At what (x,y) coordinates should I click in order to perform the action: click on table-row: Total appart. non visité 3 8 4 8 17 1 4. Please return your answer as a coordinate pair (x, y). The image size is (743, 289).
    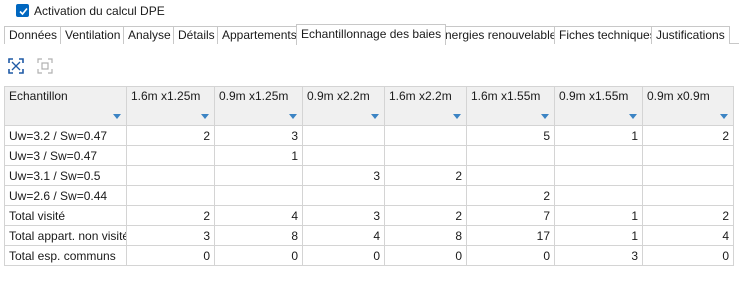
    Looking at the image, I should click on (369, 235).